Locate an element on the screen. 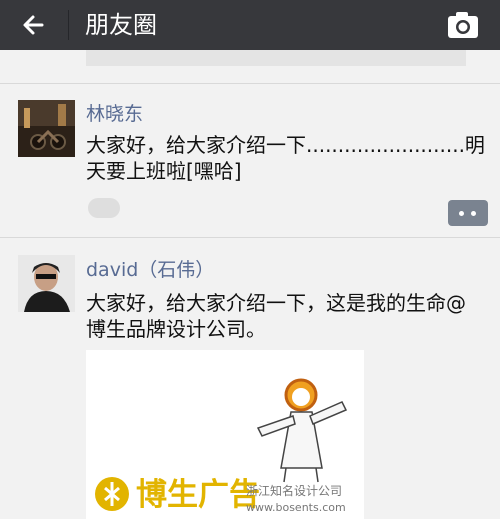  post-text-line: 博生品牌设计公司。 is located at coordinates (176, 329).